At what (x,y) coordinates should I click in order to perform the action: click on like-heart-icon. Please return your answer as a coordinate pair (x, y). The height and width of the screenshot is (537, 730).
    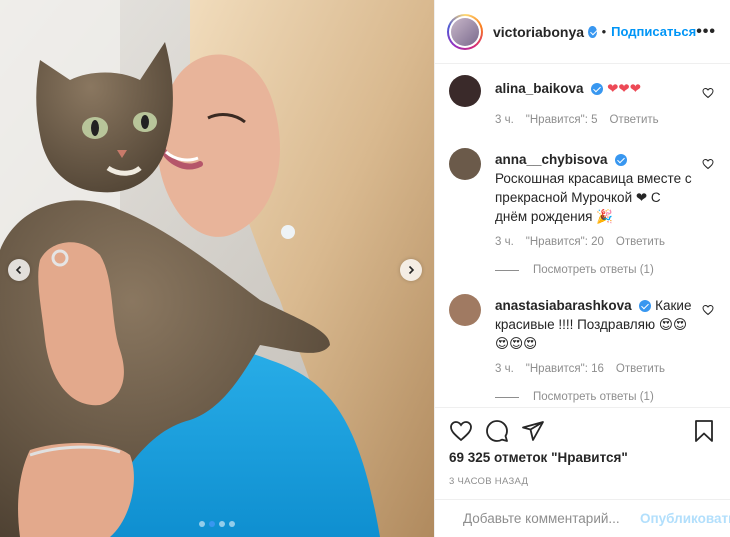
    Looking at the image, I should click on (461, 431).